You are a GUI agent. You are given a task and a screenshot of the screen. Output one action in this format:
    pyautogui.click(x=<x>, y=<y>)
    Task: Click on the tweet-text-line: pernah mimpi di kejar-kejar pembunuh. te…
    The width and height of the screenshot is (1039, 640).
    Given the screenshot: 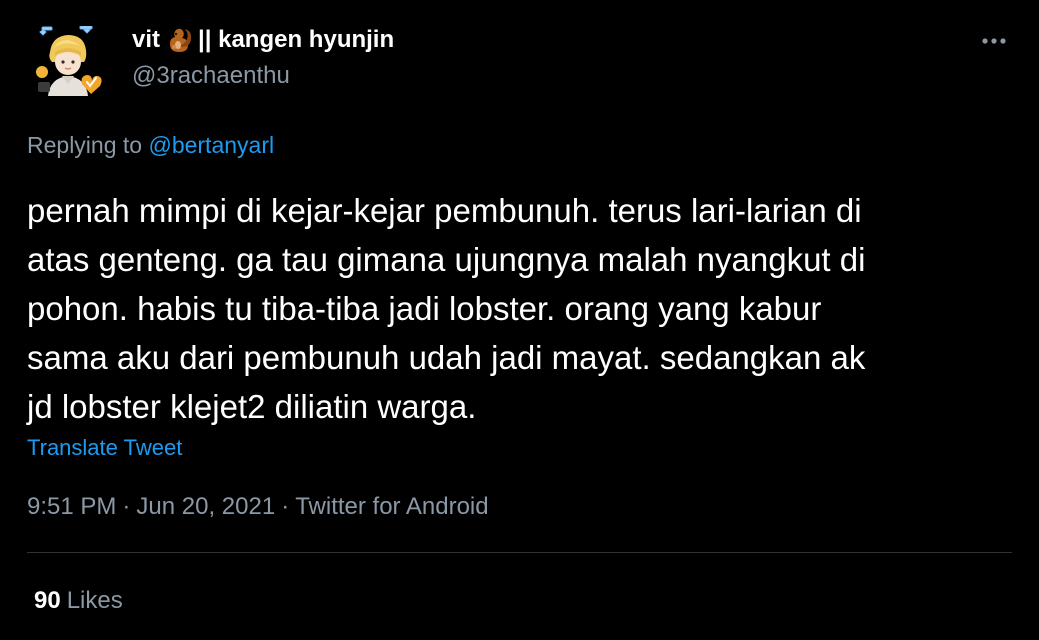 What is the action you would take?
    pyautogui.click(x=444, y=210)
    